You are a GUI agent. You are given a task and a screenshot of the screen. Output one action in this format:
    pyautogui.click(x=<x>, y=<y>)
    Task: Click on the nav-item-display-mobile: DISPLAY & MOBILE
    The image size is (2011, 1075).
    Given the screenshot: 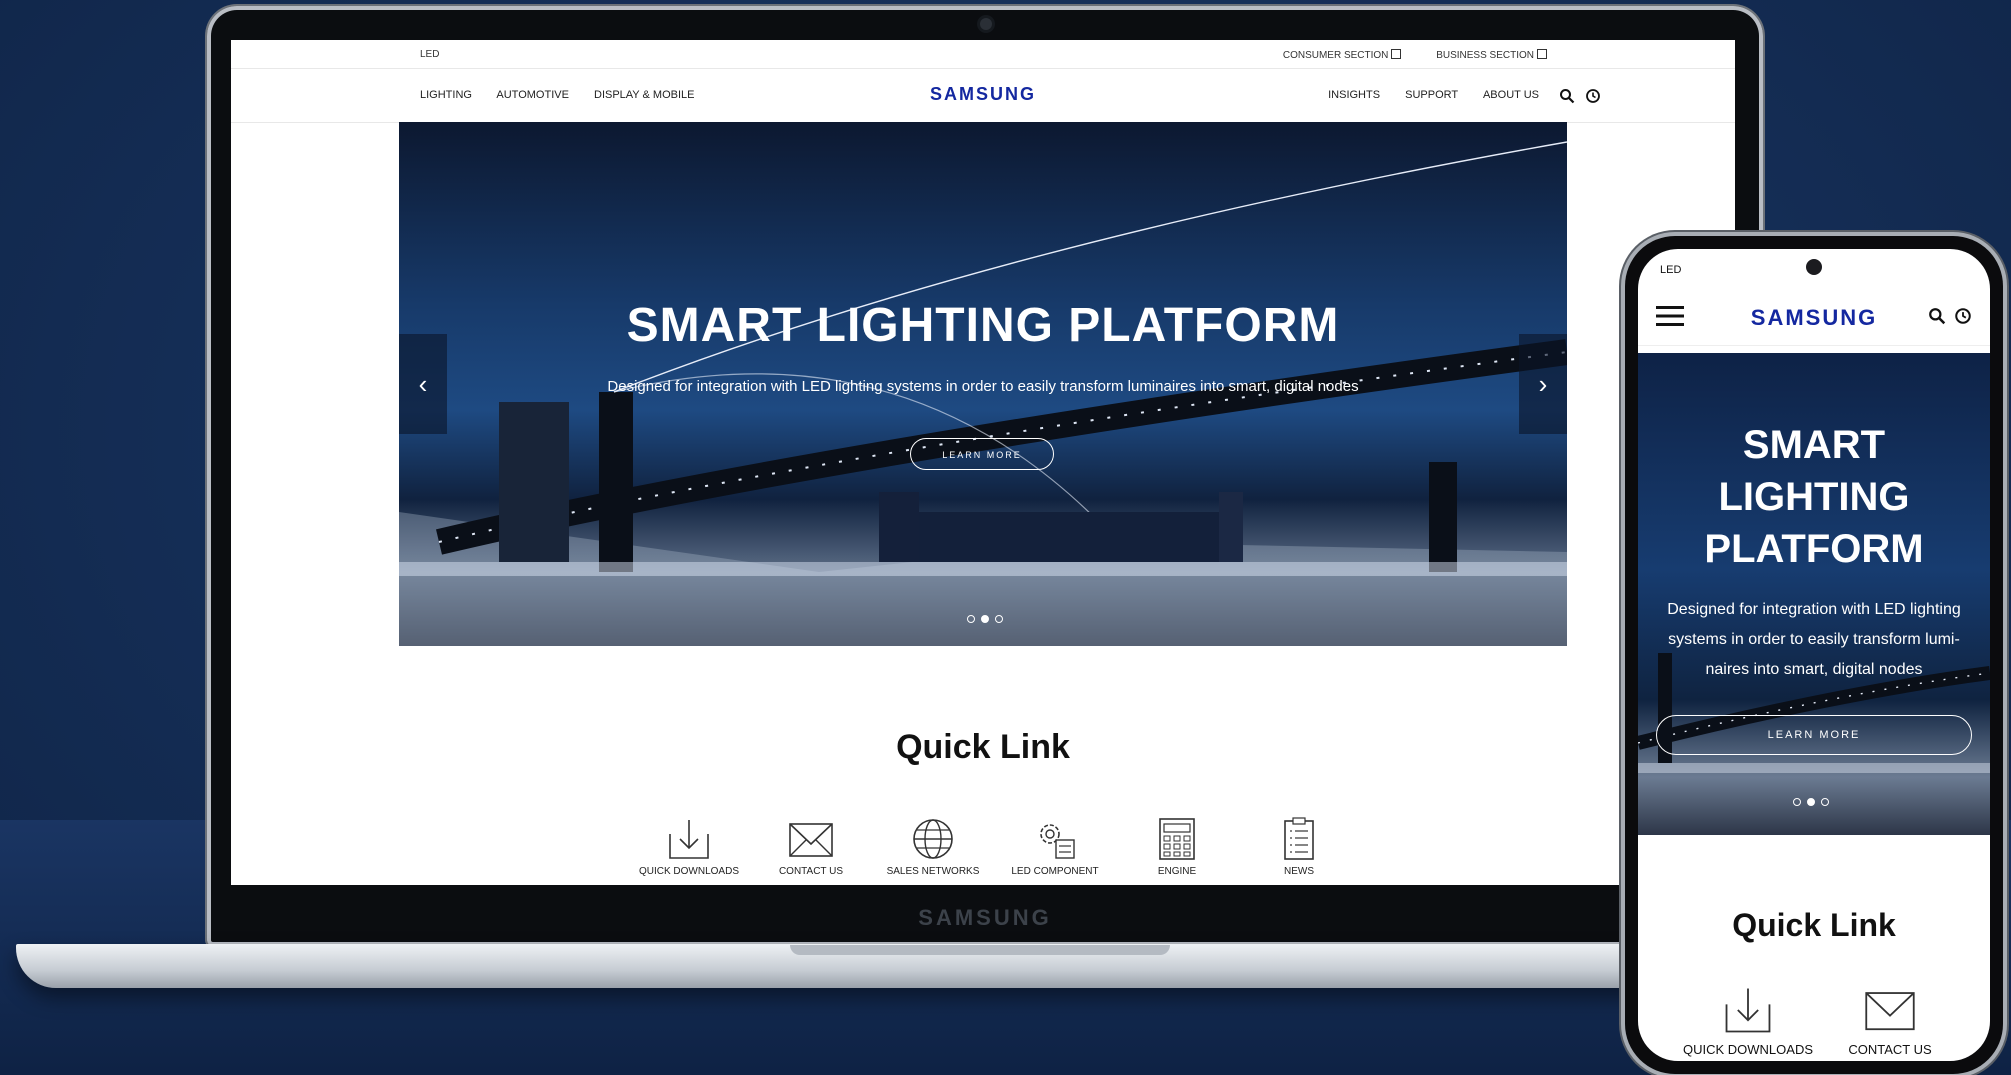 What is the action you would take?
    pyautogui.click(x=644, y=95)
    